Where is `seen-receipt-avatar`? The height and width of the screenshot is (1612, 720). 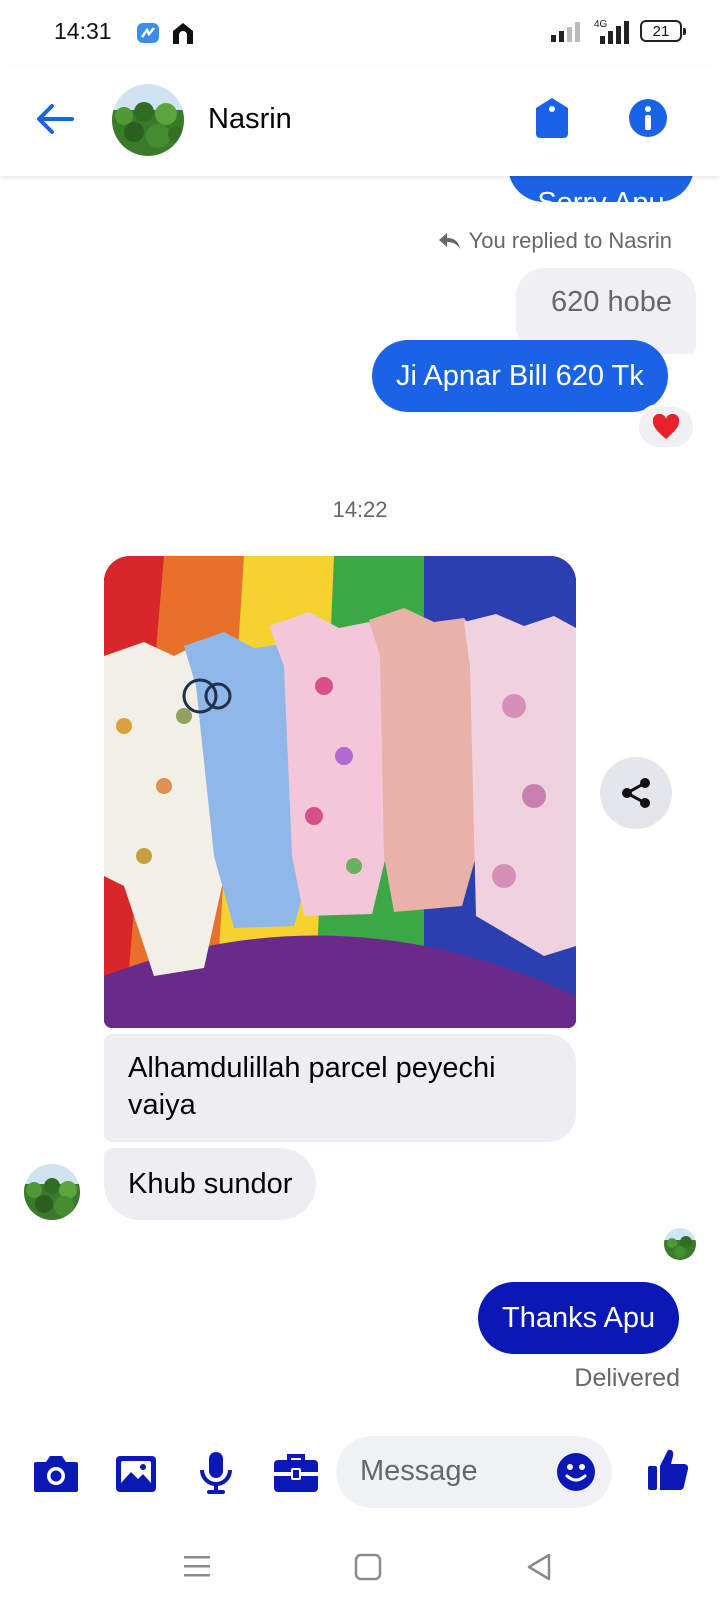 seen-receipt-avatar is located at coordinates (680, 1244).